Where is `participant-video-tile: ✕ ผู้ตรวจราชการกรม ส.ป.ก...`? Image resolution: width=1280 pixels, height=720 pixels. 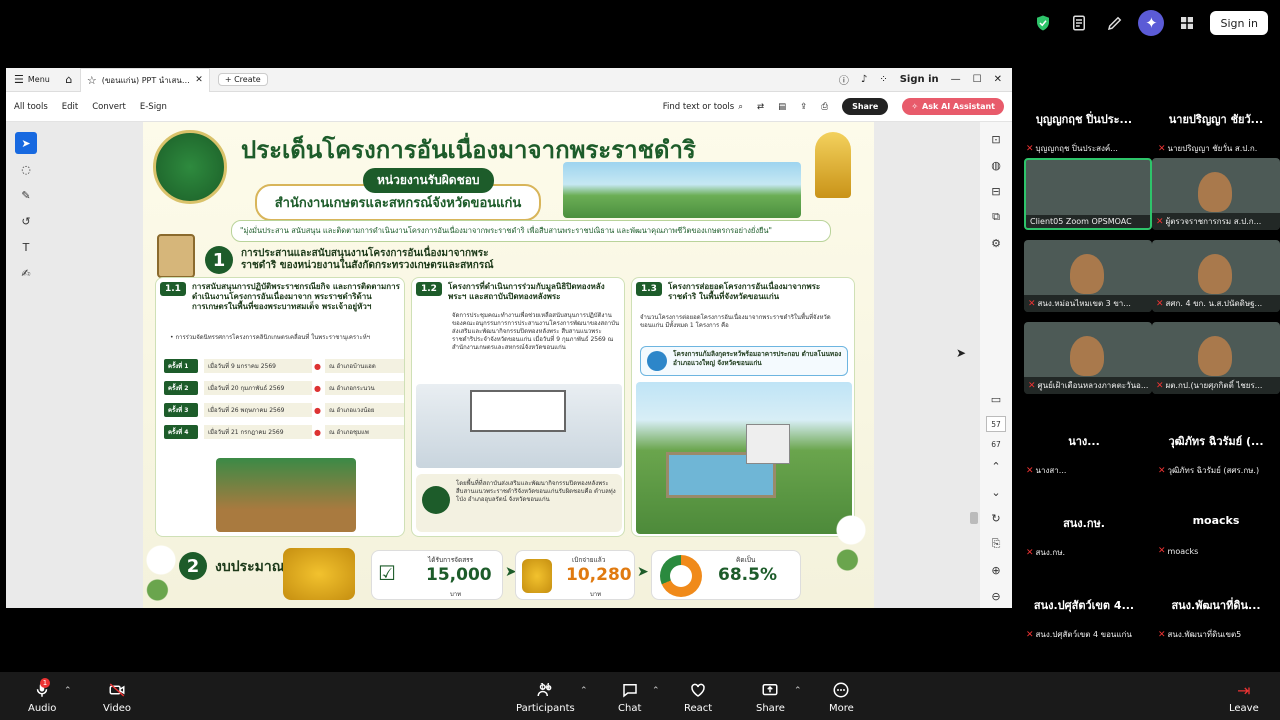 participant-video-tile: ✕ ผู้ตรวจราชการกรม ส.ป.ก... is located at coordinates (1216, 194).